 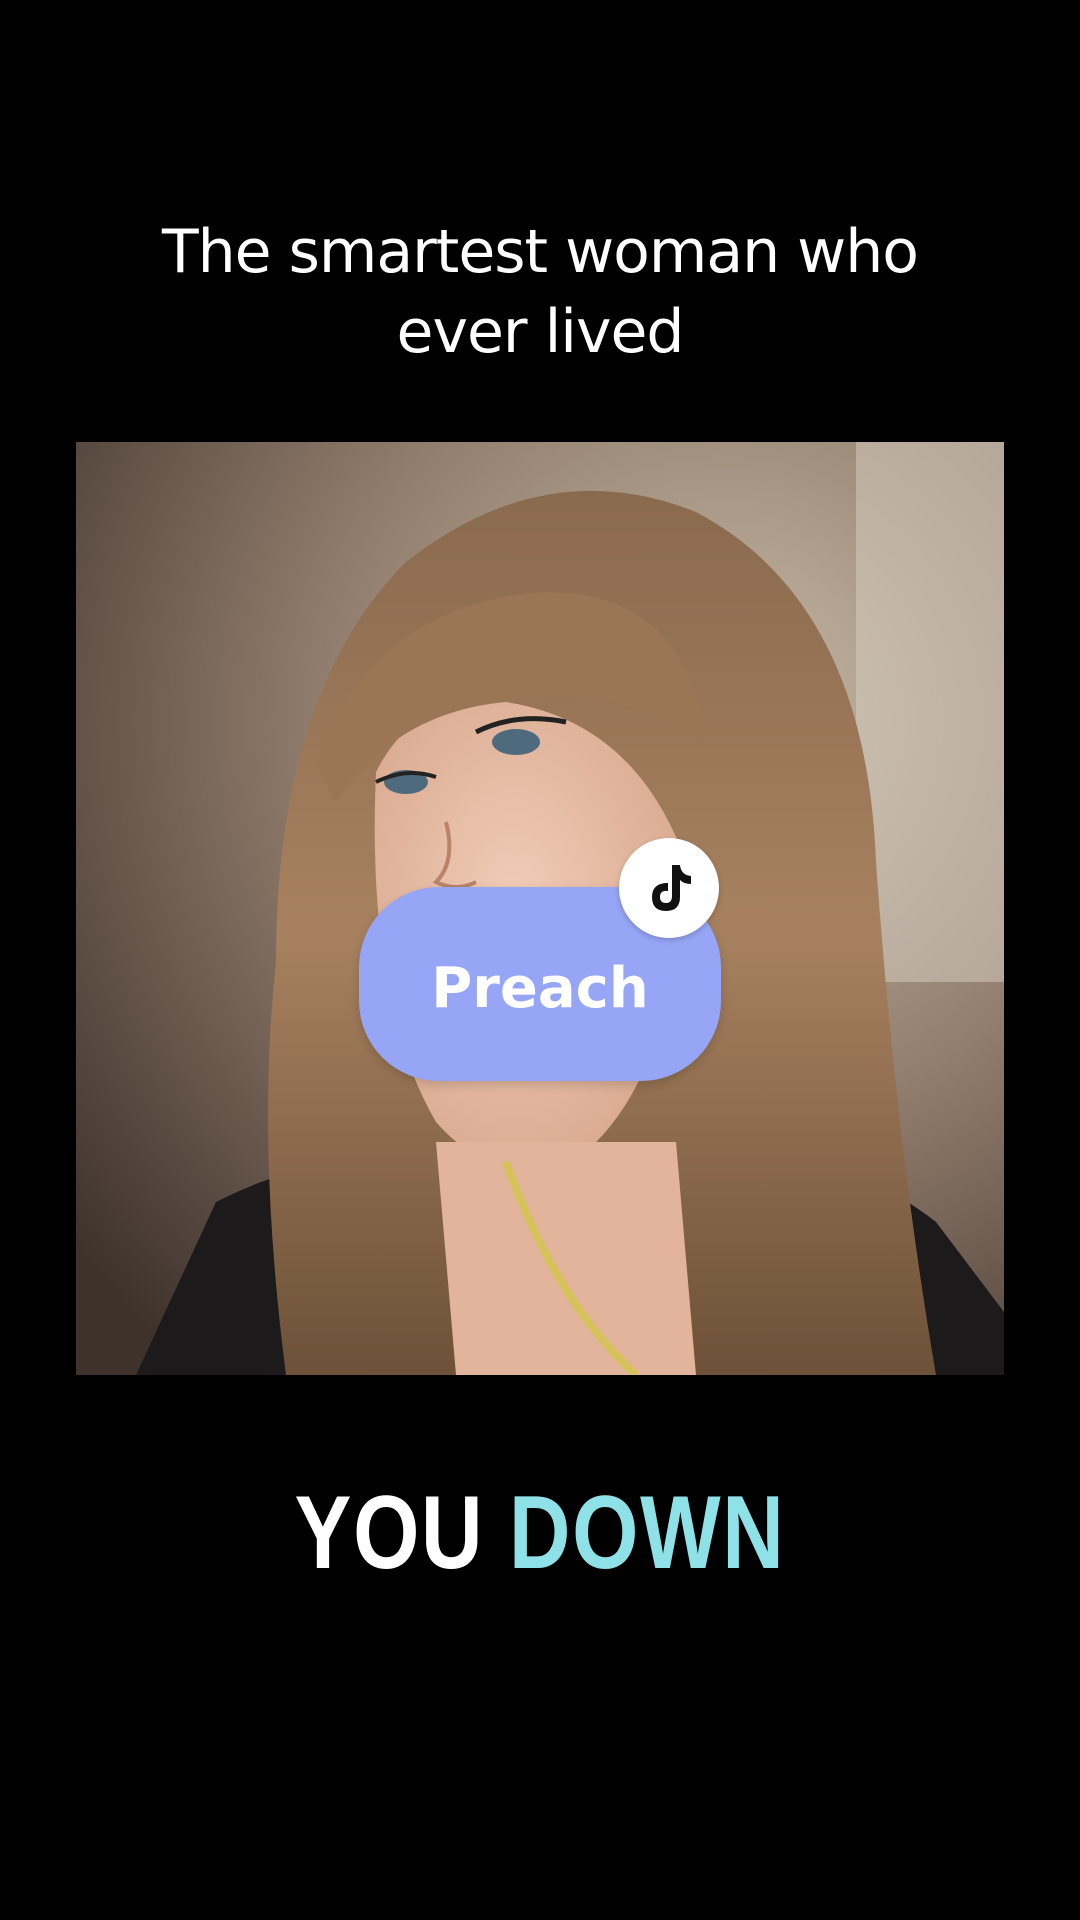 I want to click on tiktok-note-glyph, so click(x=671, y=888).